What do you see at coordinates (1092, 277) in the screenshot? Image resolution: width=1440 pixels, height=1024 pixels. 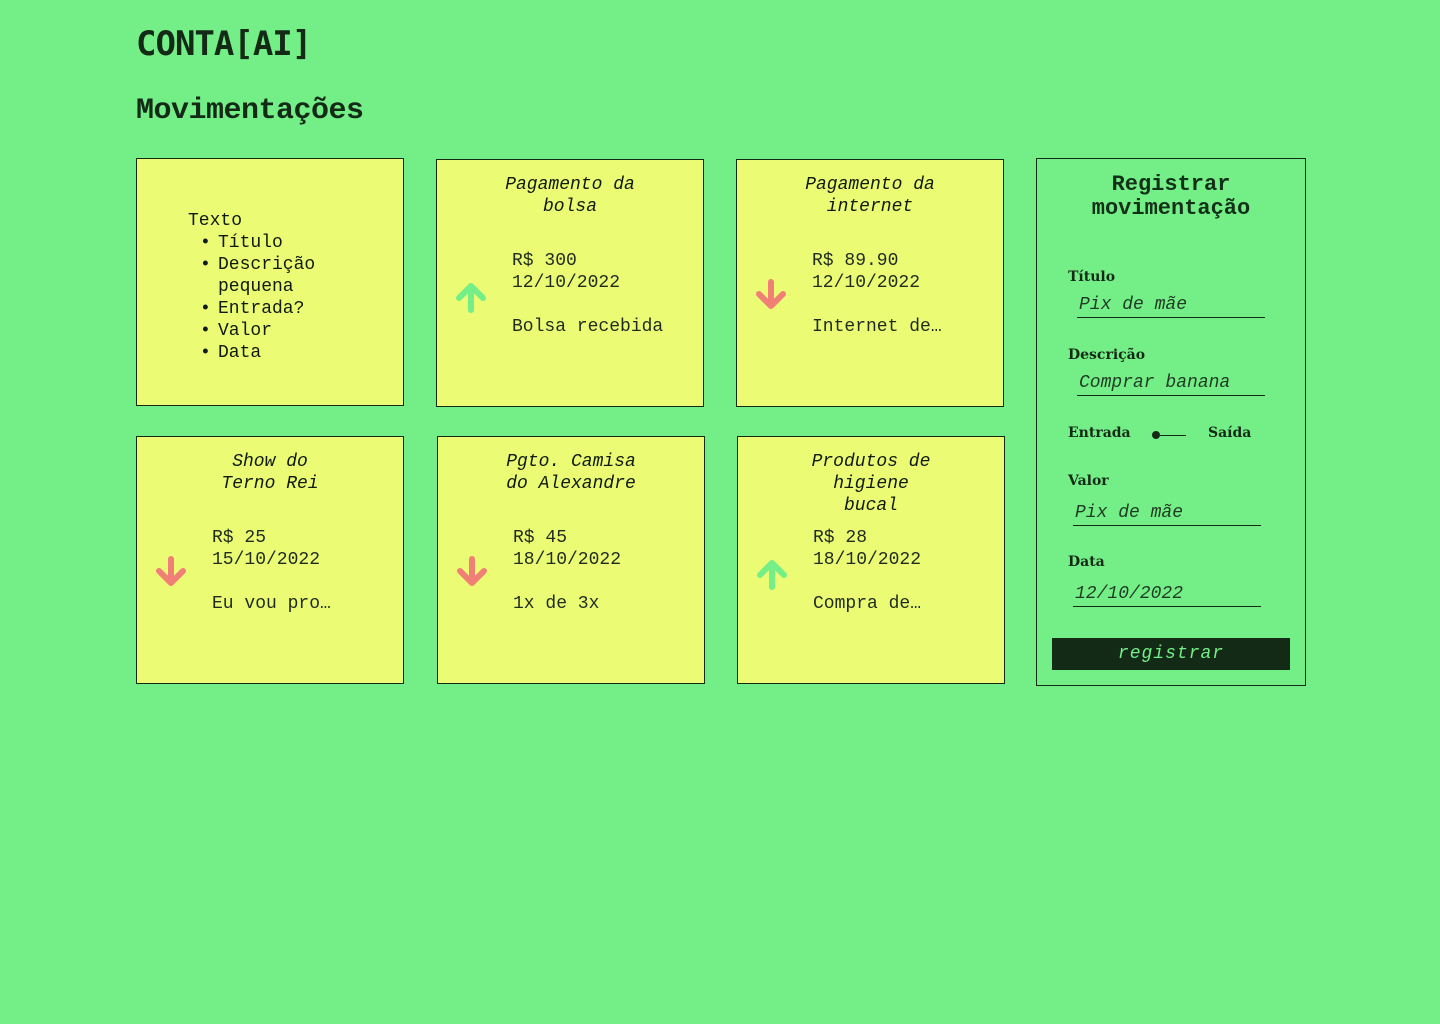 I see `titulo-label: Título` at bounding box center [1092, 277].